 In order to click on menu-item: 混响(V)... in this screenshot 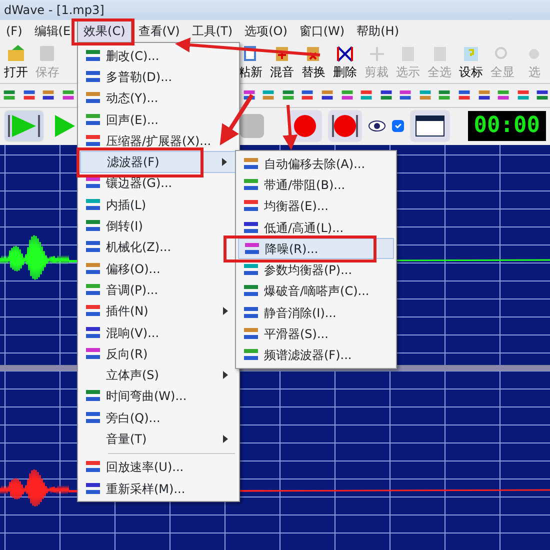, I will do `click(158, 333)`.